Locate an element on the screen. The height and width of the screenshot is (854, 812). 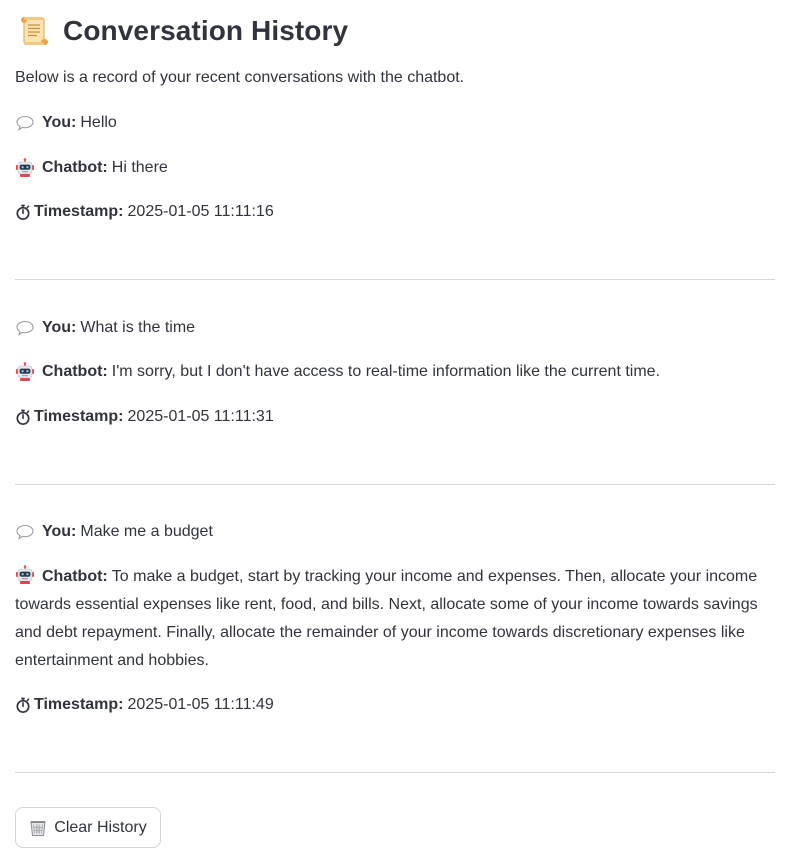
timestamp-line: Timestamp: 2025-01-05 11:11:49 is located at coordinates (144, 705).